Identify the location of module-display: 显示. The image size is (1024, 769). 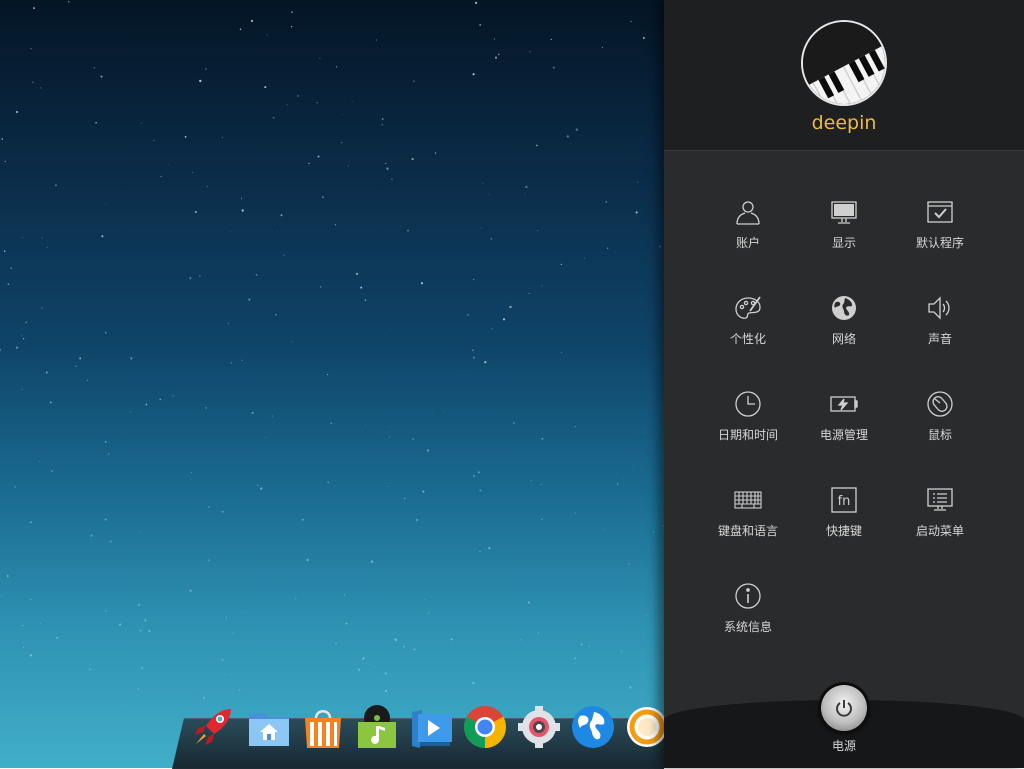
(844, 238).